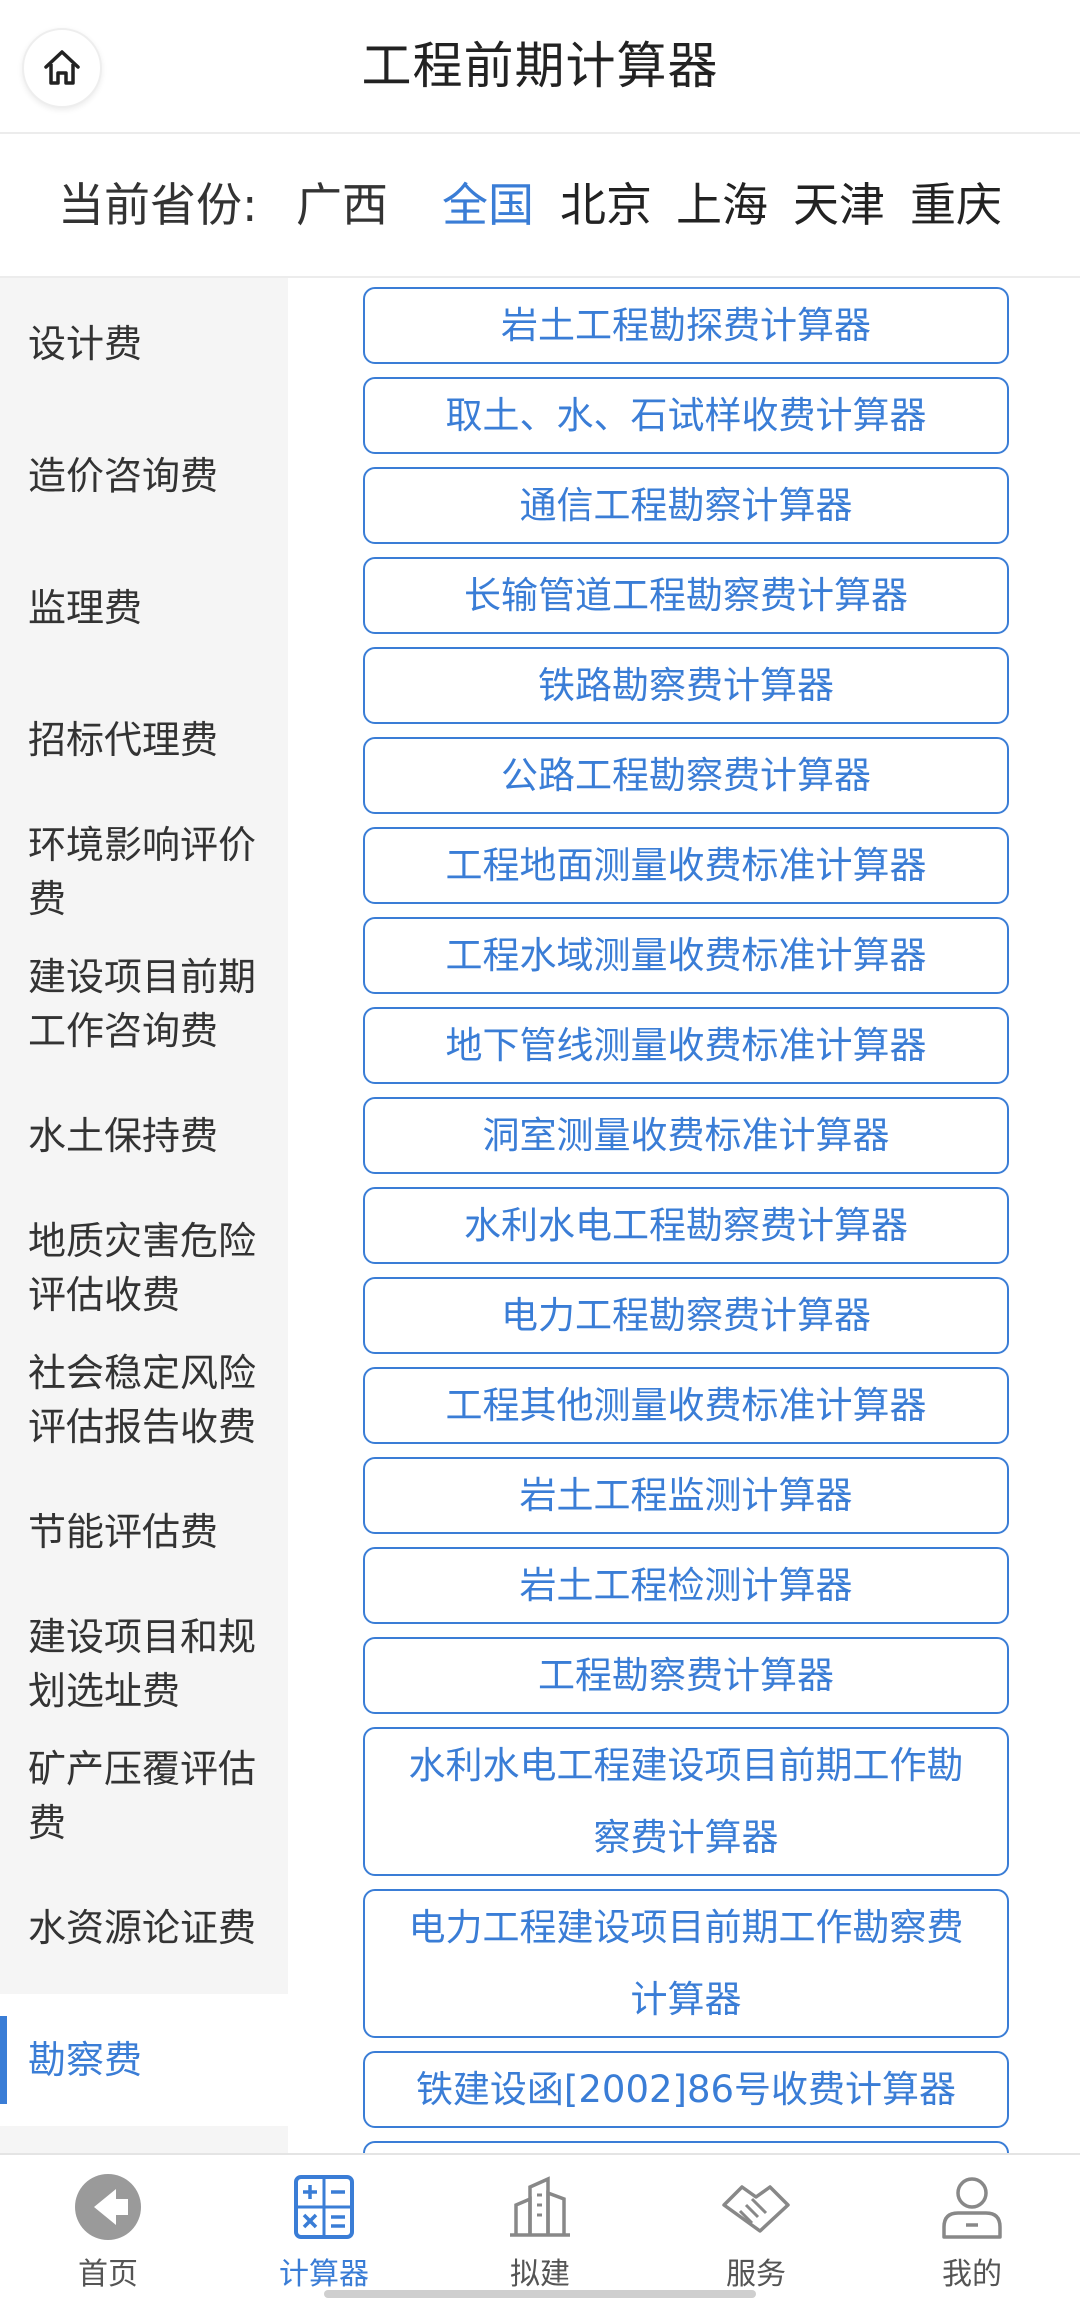  I want to click on nav-label: 服务, so click(756, 2274).